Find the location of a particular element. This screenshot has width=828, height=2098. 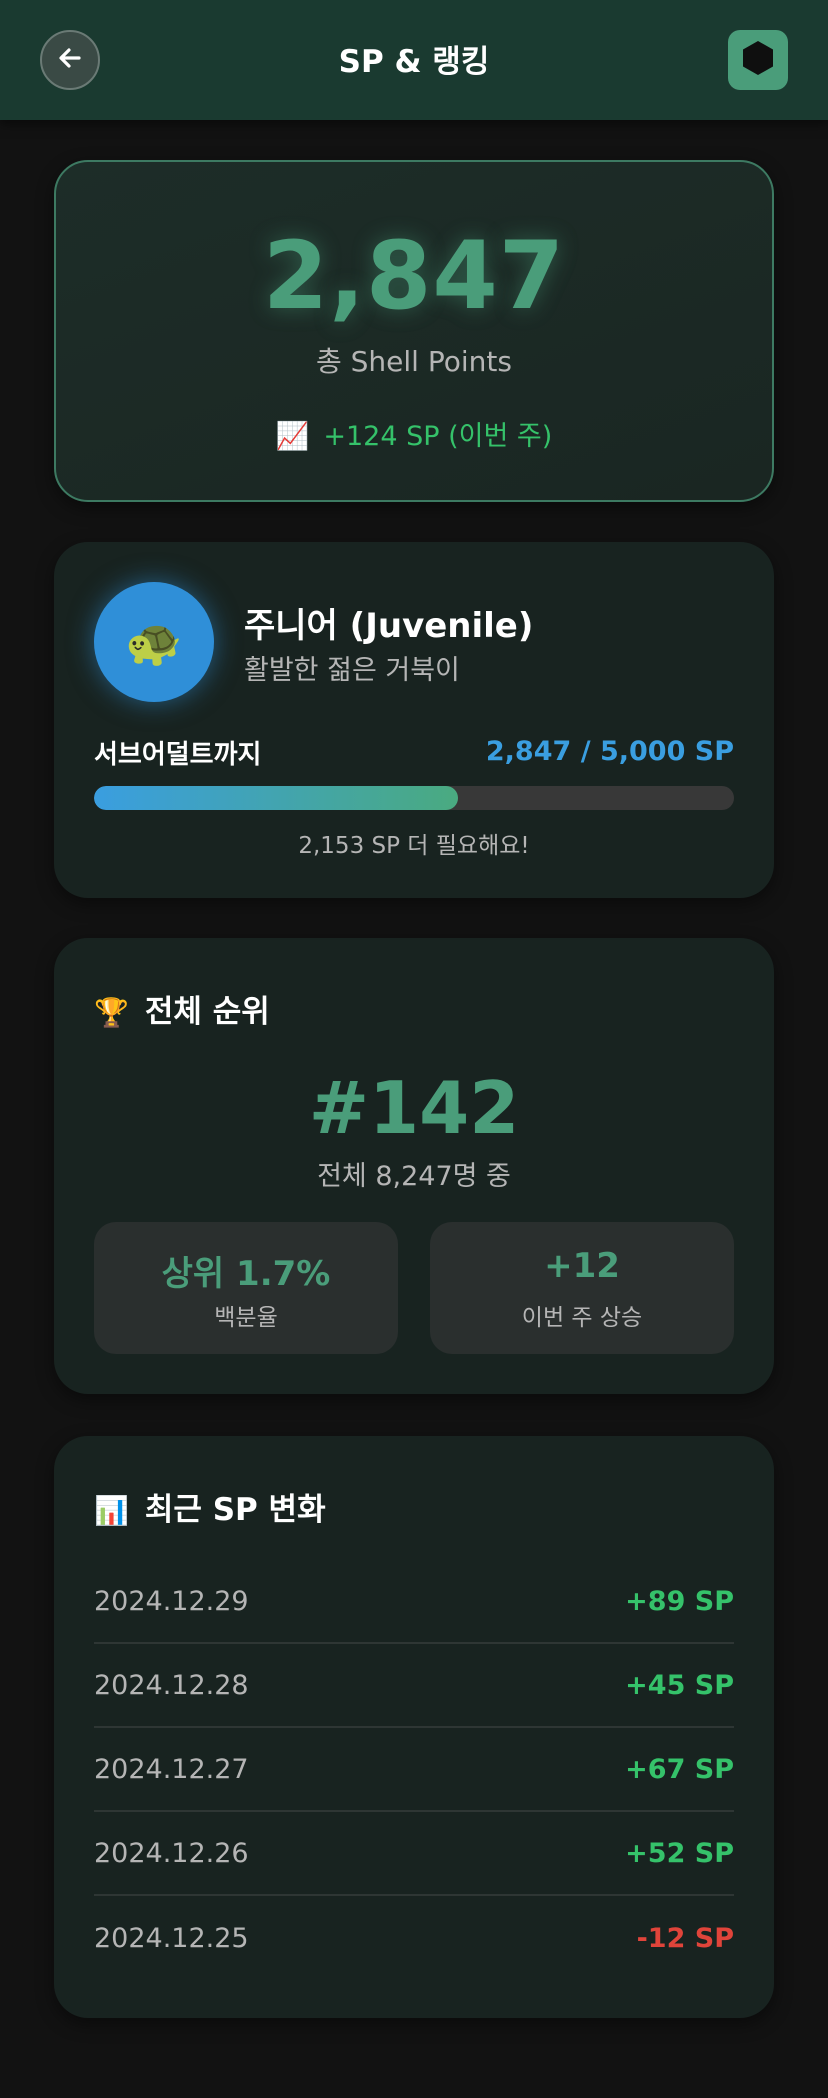

history-title: 📊 최근 SP 변화 is located at coordinates (210, 1506).